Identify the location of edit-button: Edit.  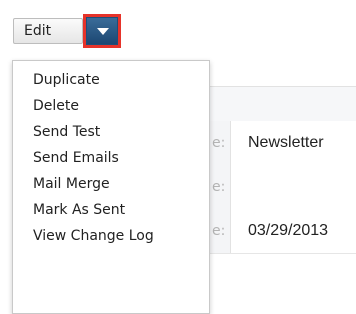
(48, 31).